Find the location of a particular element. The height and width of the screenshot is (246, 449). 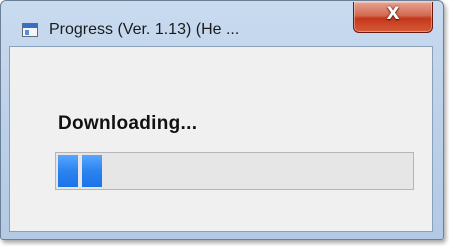

window-app-icon is located at coordinates (30, 30).